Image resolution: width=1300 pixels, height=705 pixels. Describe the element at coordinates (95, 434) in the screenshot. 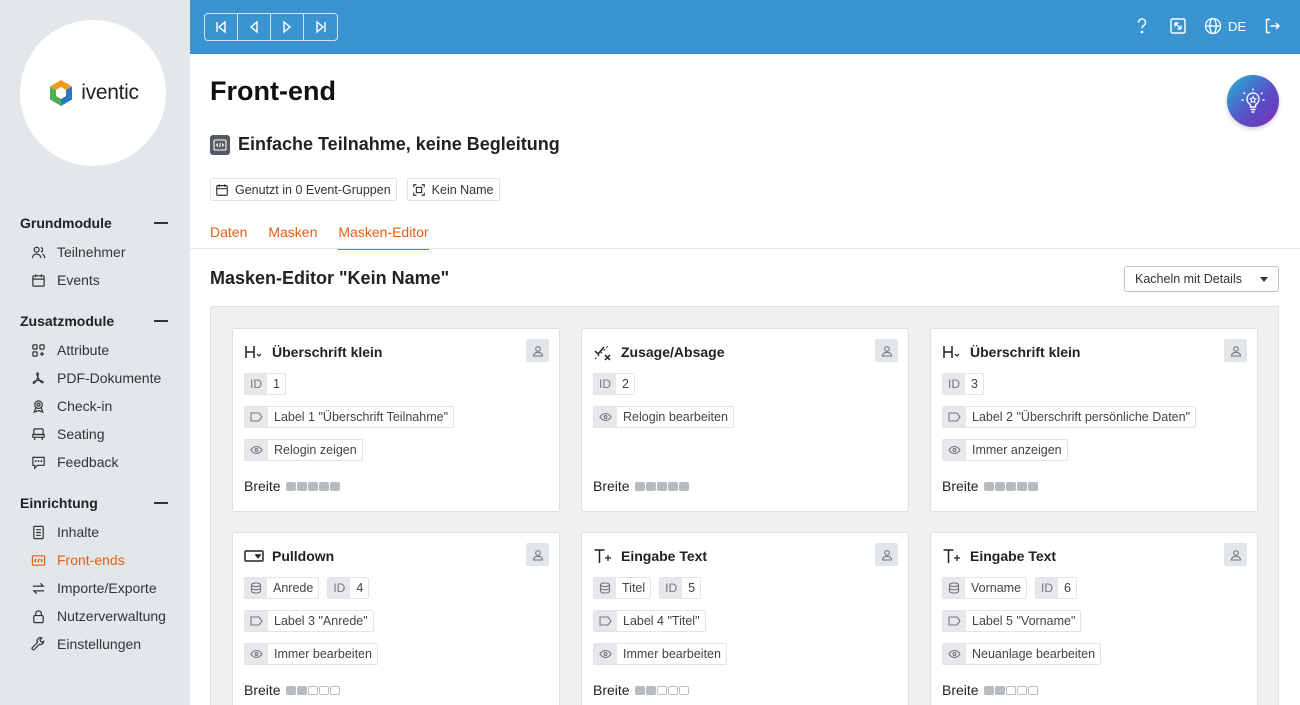

I see `sidebar-item-seating: Seating` at that location.